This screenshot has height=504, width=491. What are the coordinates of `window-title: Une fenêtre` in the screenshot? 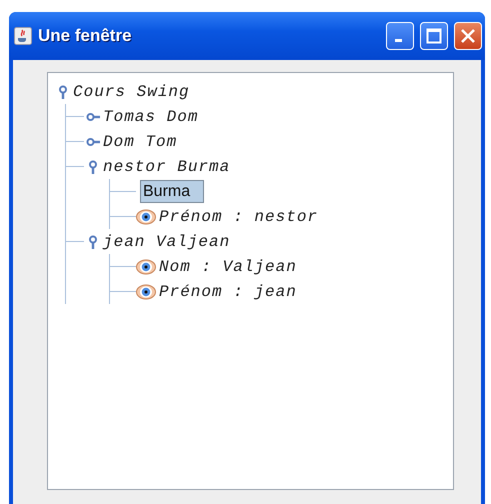 It's located at (85, 36).